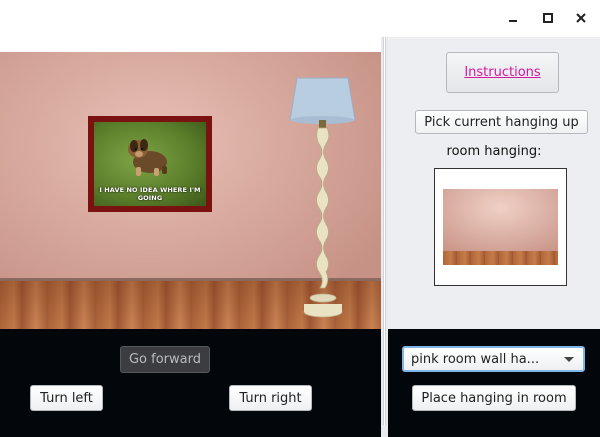 The height and width of the screenshot is (437, 600). I want to click on hanging-preview-image, so click(500, 227).